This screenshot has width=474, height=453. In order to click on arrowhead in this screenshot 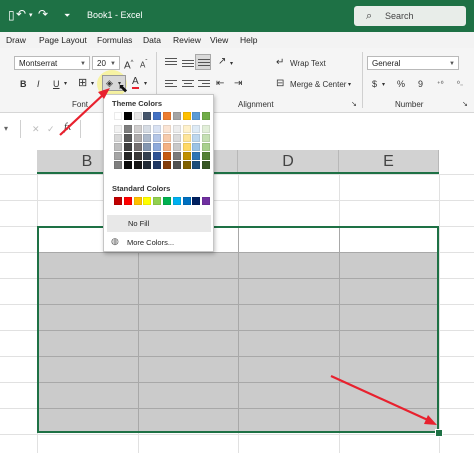, I will do `click(430, 420)`.